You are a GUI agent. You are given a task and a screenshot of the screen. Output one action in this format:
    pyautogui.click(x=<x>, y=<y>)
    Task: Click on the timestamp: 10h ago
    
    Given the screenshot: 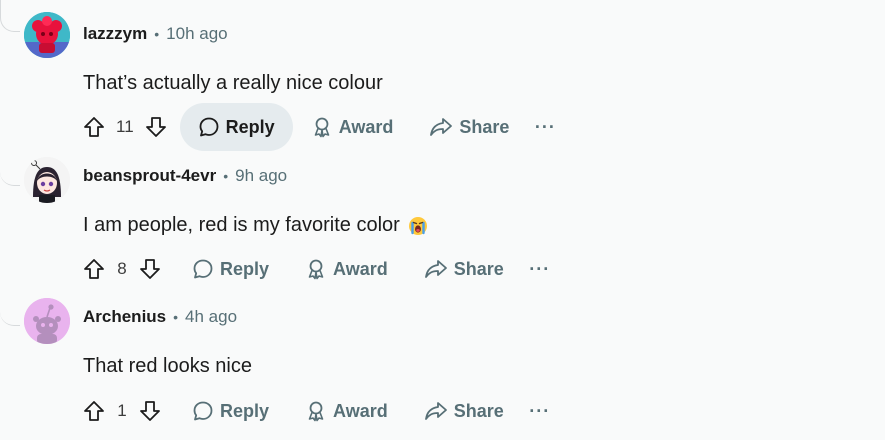 What is the action you would take?
    pyautogui.click(x=196, y=34)
    